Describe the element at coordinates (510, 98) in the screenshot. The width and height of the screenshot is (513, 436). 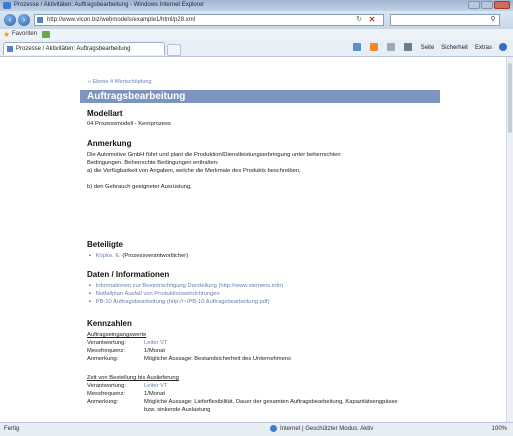
I see `scrollbar-thumb` at that location.